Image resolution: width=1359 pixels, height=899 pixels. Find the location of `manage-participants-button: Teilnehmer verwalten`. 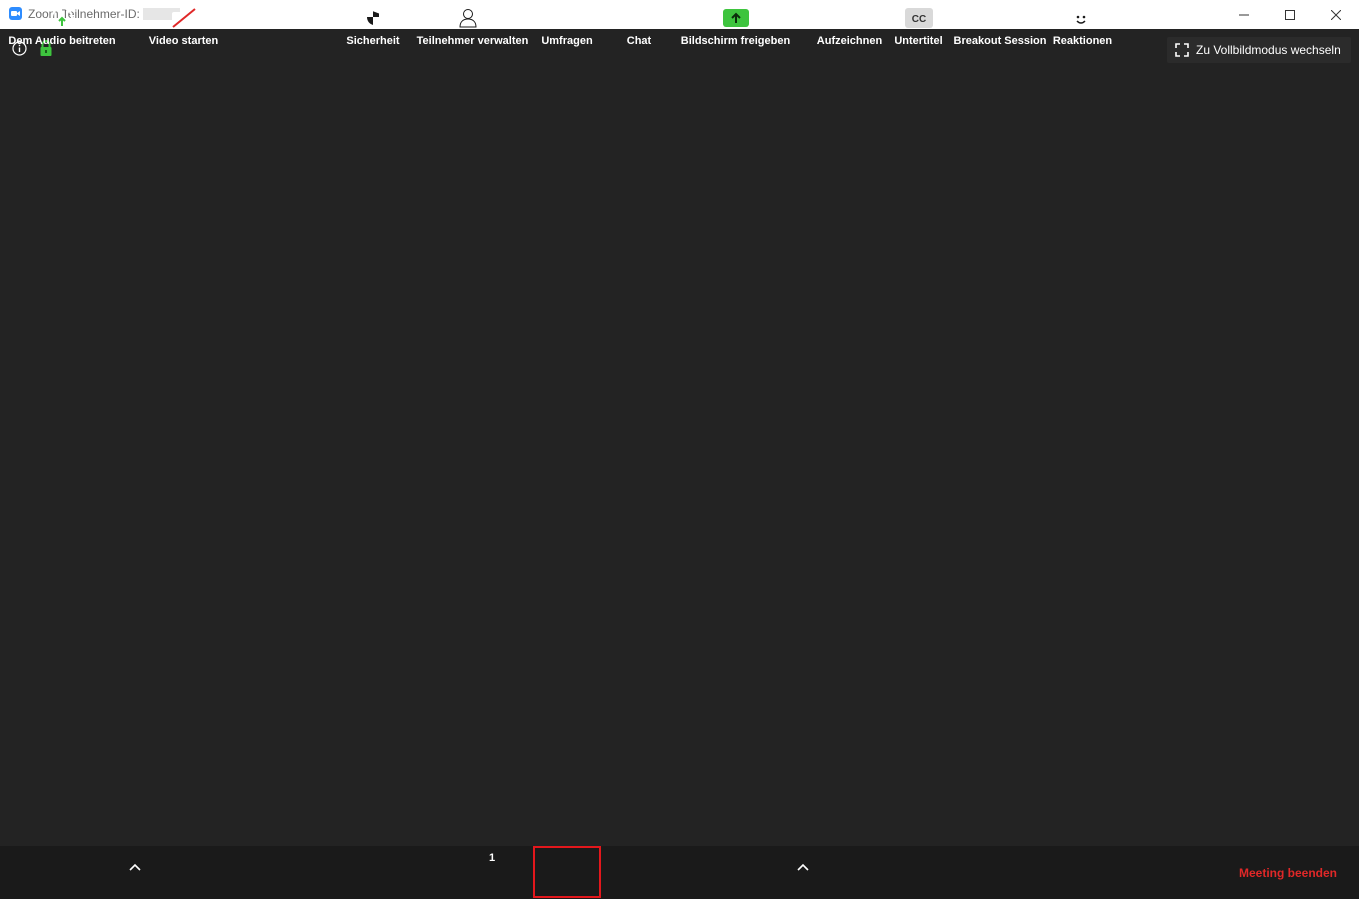

manage-participants-button: Teilnehmer verwalten is located at coordinates (472, 26).